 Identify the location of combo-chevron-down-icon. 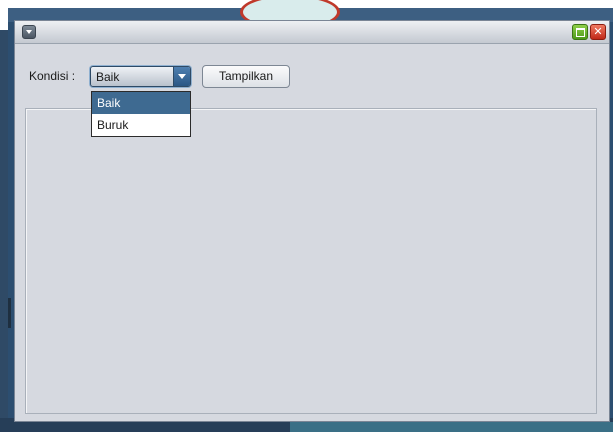
(181, 76).